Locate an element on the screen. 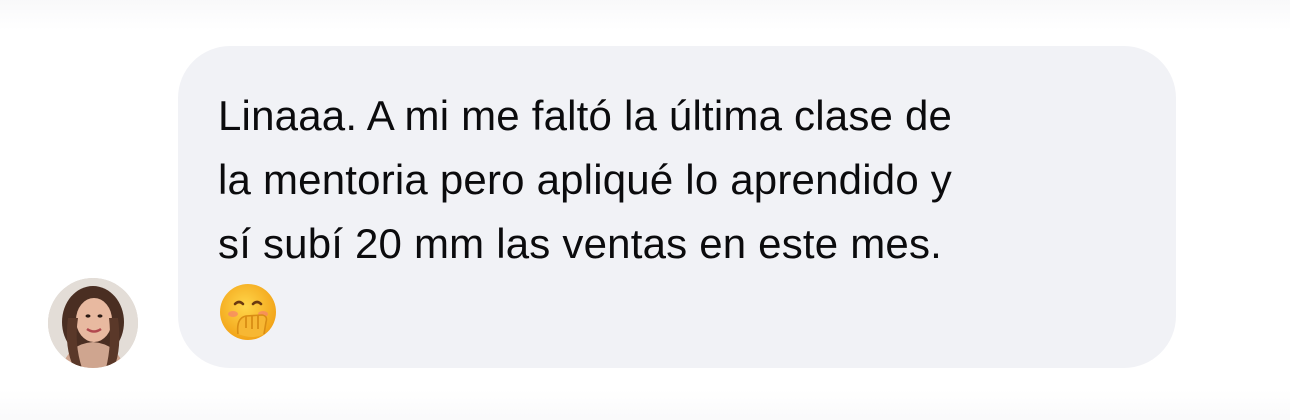 The image size is (1290, 420). sender-avatar is located at coordinates (93, 323).